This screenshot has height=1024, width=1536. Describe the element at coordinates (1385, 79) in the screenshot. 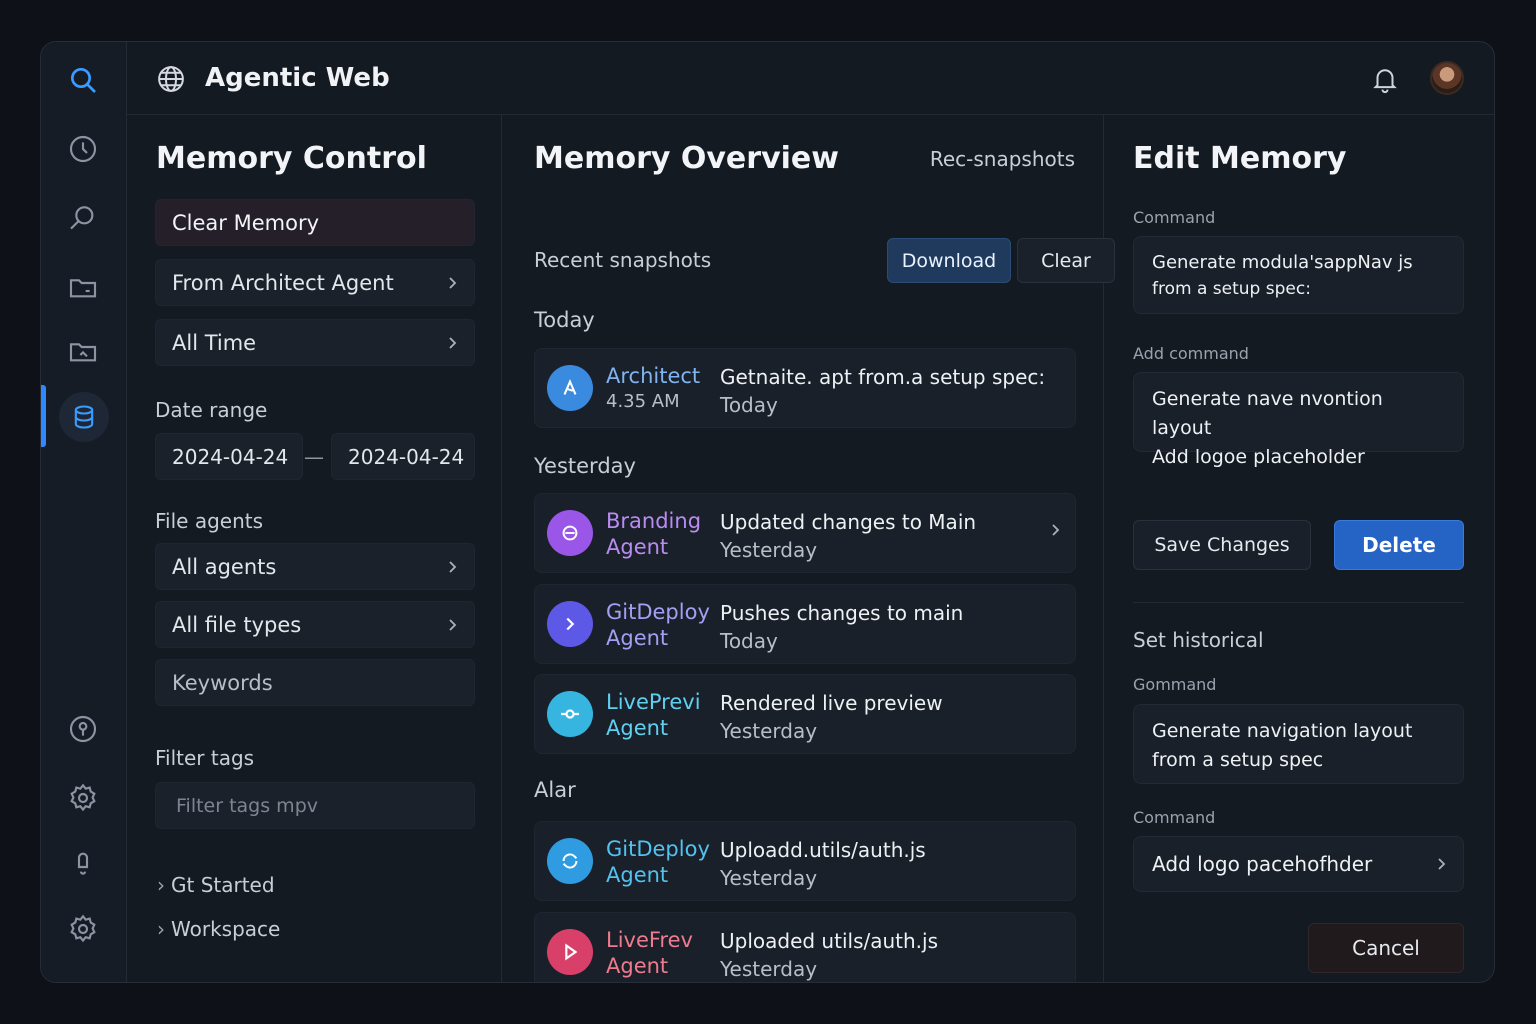

I see `bell-icon` at that location.